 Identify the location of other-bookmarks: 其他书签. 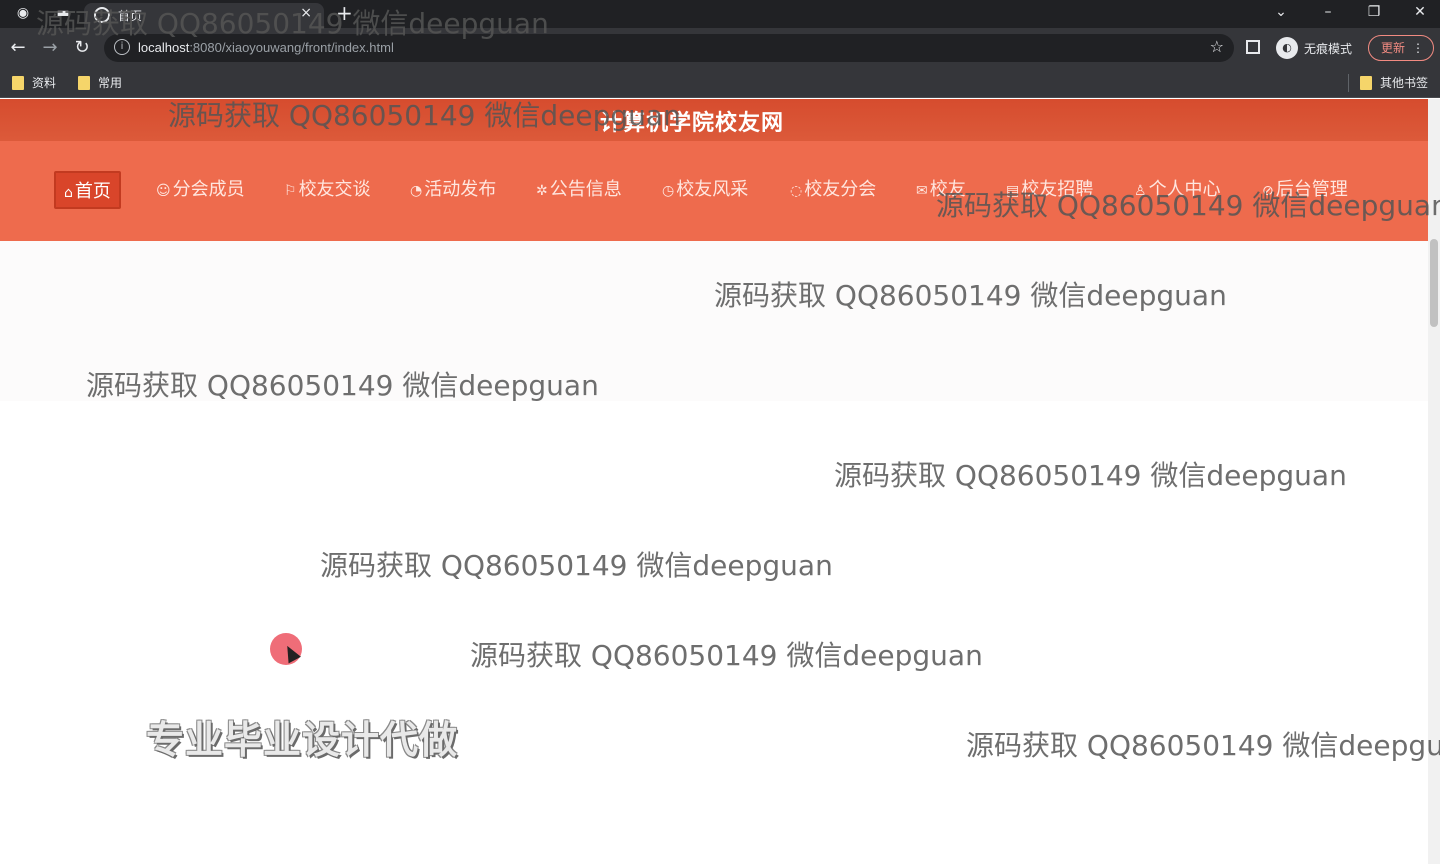
(1394, 82).